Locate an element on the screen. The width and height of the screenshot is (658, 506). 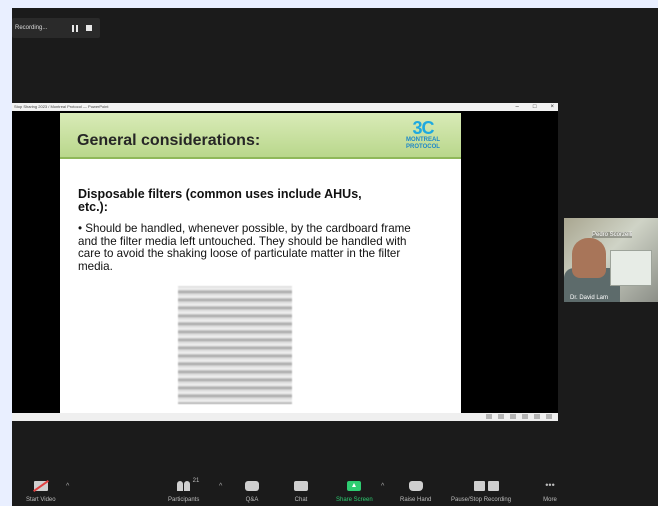
participants-count: 21 is located at coordinates (196, 481).